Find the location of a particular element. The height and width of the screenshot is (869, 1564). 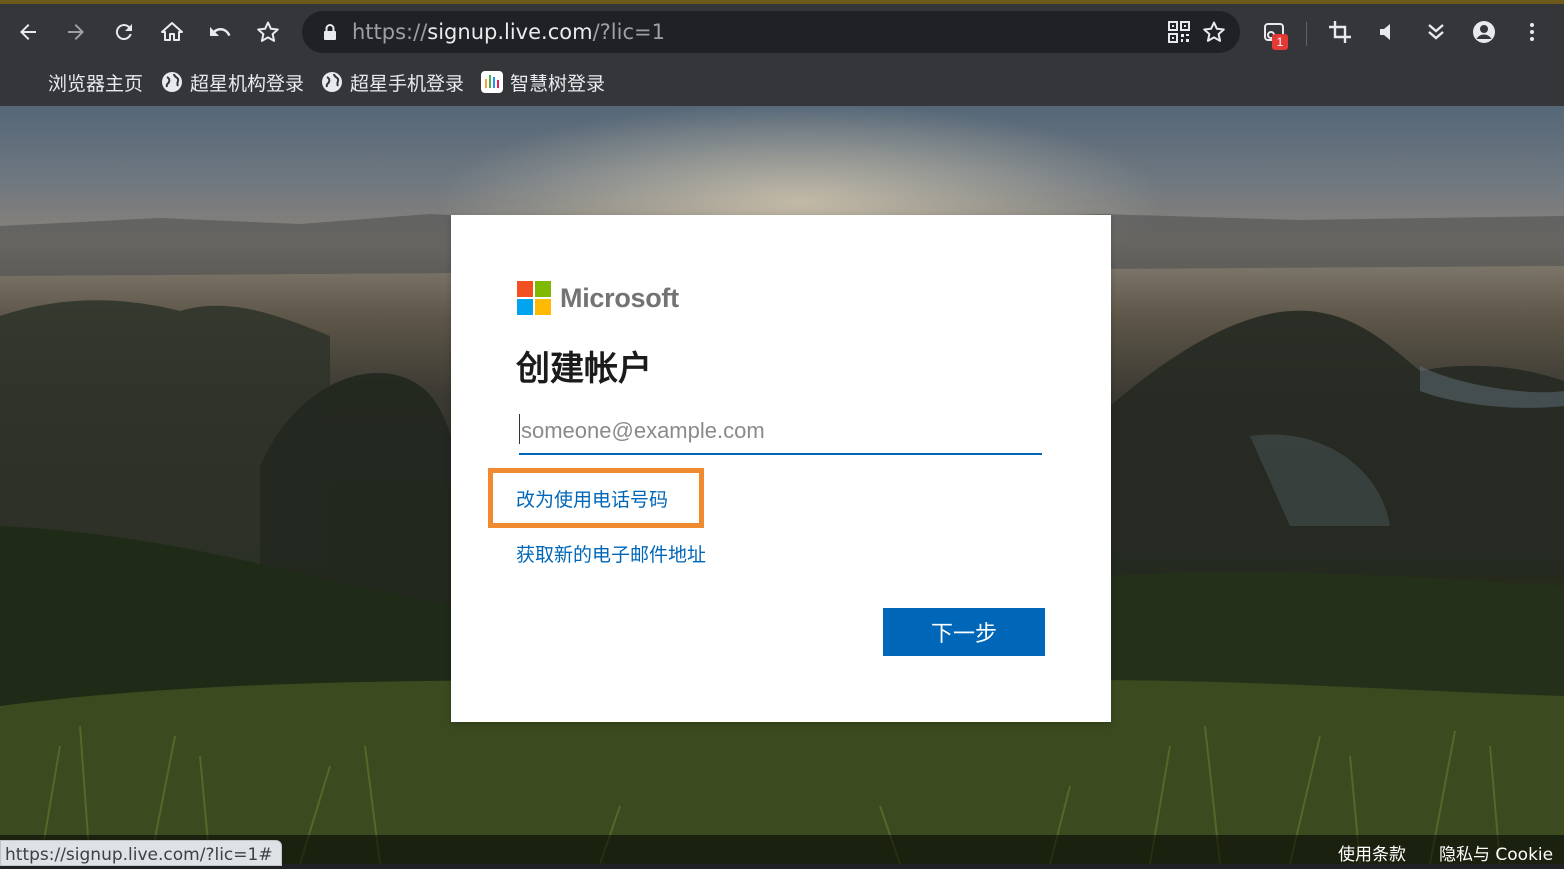

arrow-left-icon is located at coordinates (28, 32).